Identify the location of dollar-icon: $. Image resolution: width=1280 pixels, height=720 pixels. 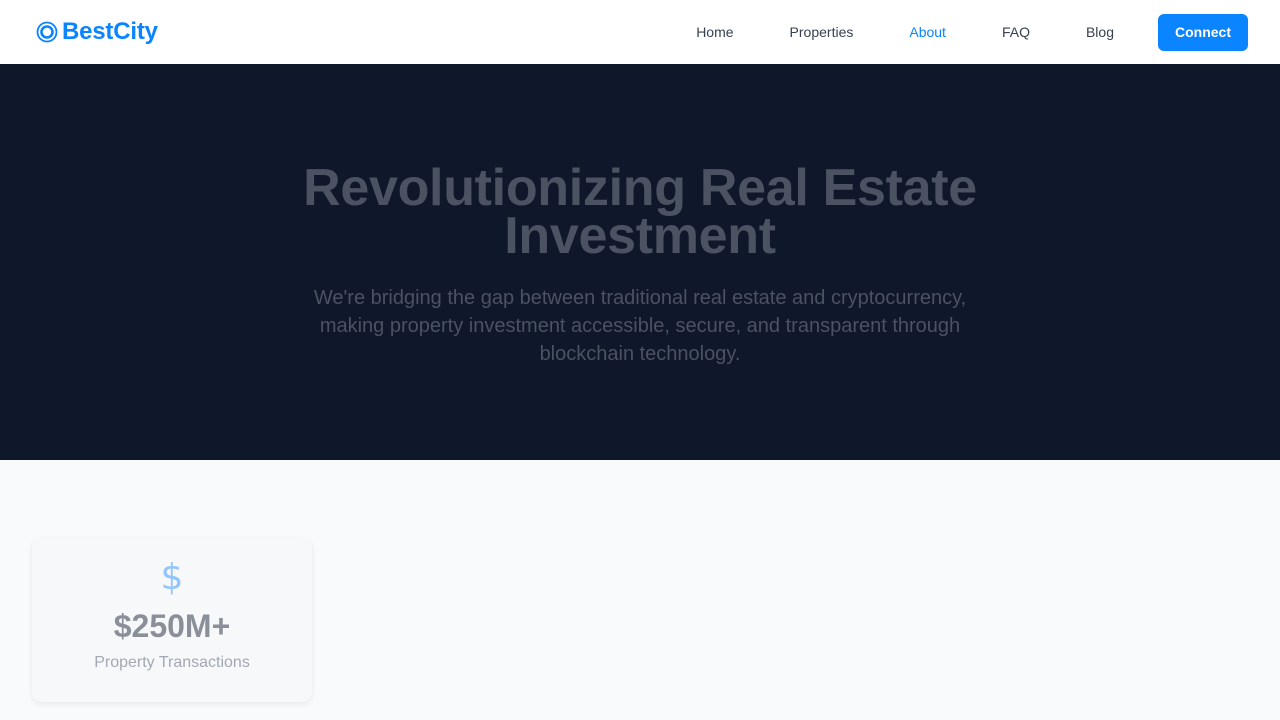
(172, 577).